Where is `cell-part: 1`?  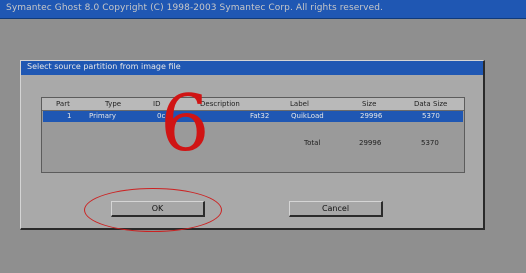
cell-part: 1 is located at coordinates (69, 116).